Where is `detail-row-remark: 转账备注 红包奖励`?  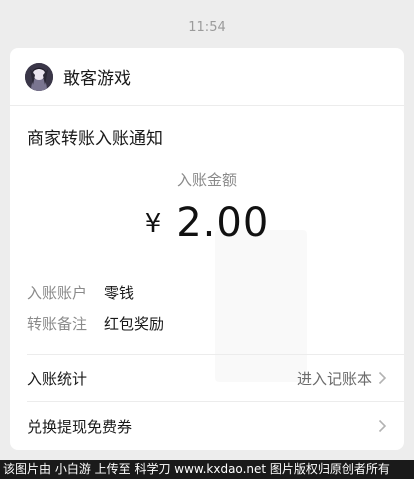
detail-row-remark: 转账备注 红包奖励 is located at coordinates (95, 323).